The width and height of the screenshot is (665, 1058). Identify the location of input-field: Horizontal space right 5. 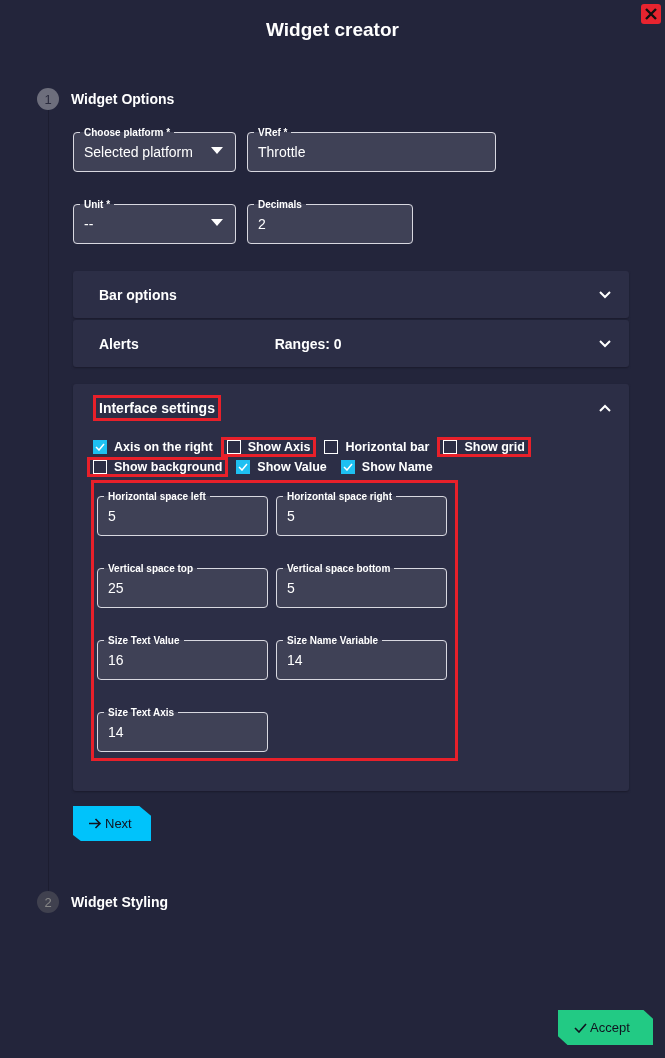
(361, 513).